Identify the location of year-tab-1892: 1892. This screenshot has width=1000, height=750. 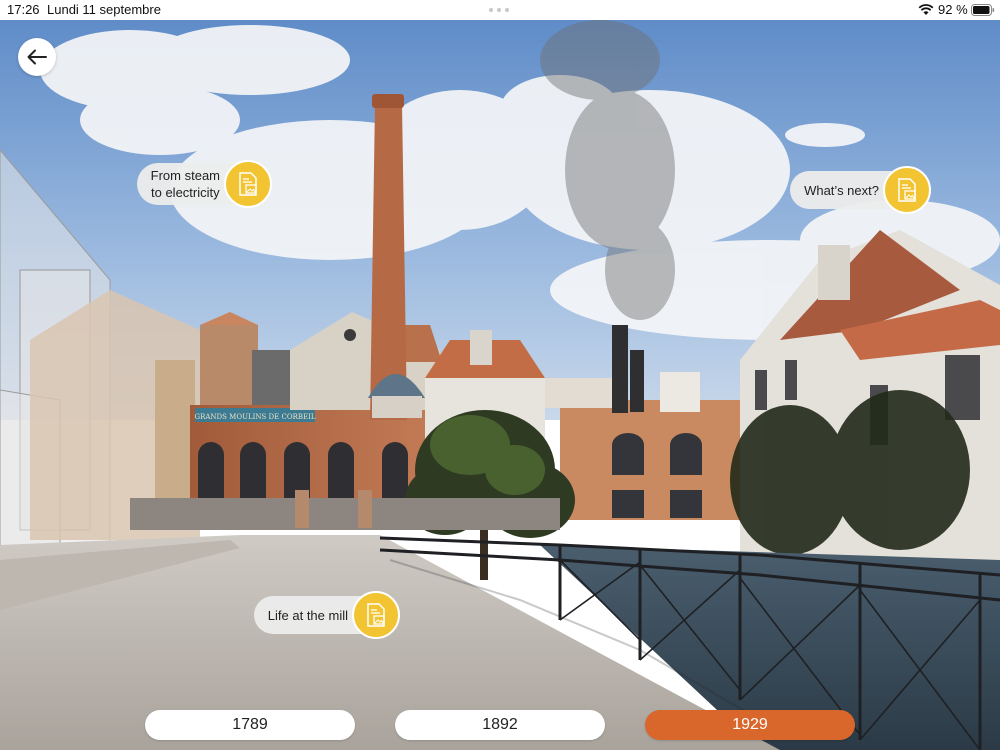
(500, 725).